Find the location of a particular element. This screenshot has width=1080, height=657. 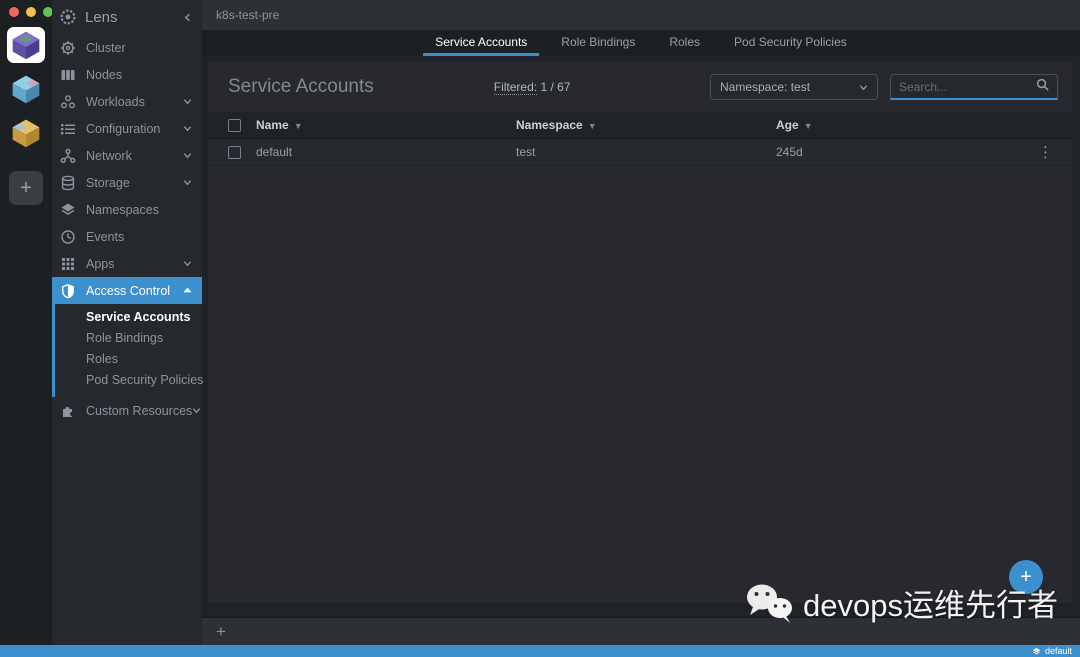

cluster-titlebar: k8s-test-pre is located at coordinates (641, 15).